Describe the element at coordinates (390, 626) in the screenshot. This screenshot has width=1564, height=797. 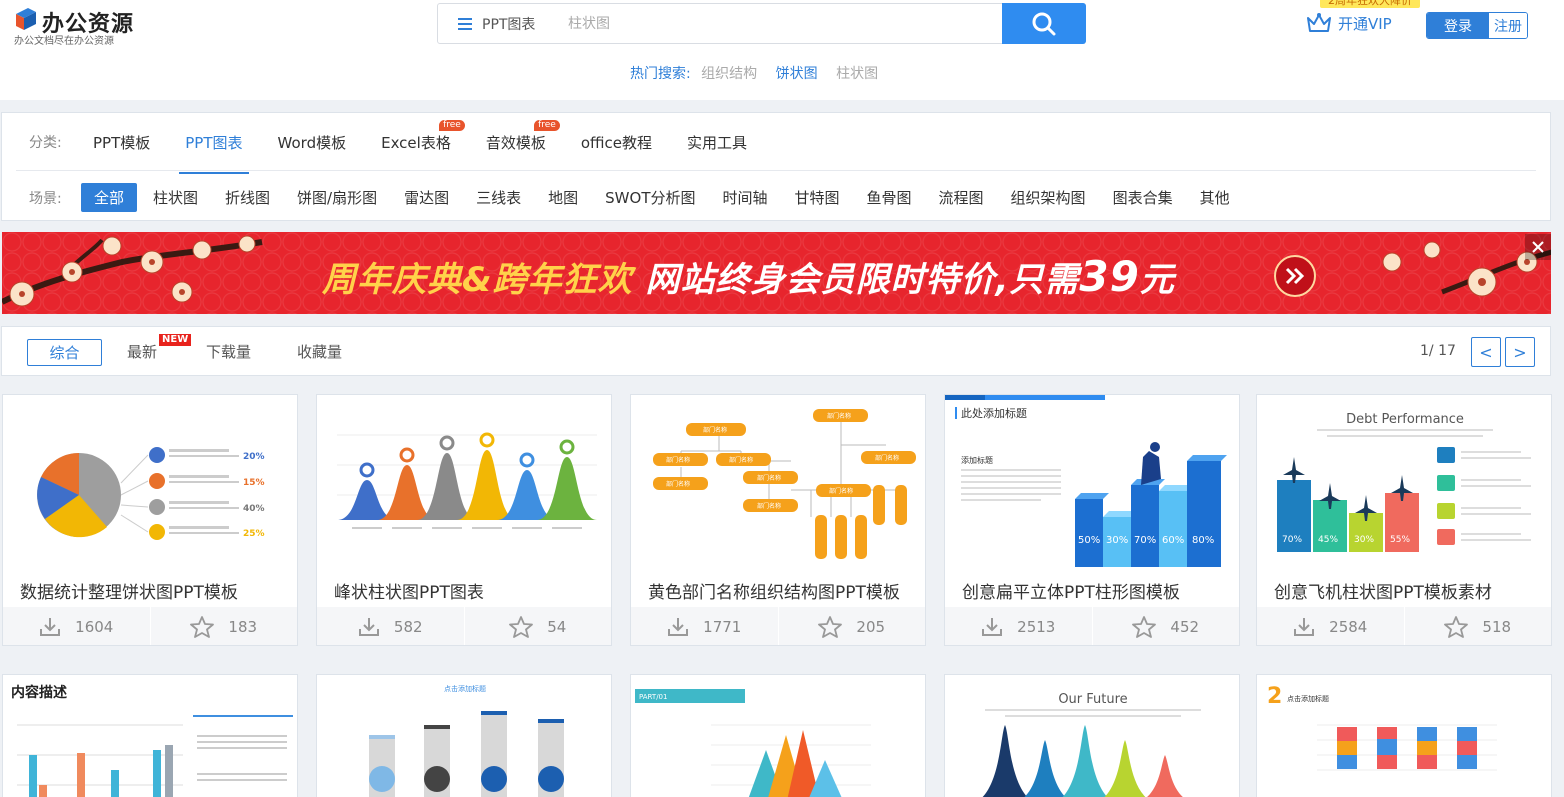
I see `download-count: 582` at that location.